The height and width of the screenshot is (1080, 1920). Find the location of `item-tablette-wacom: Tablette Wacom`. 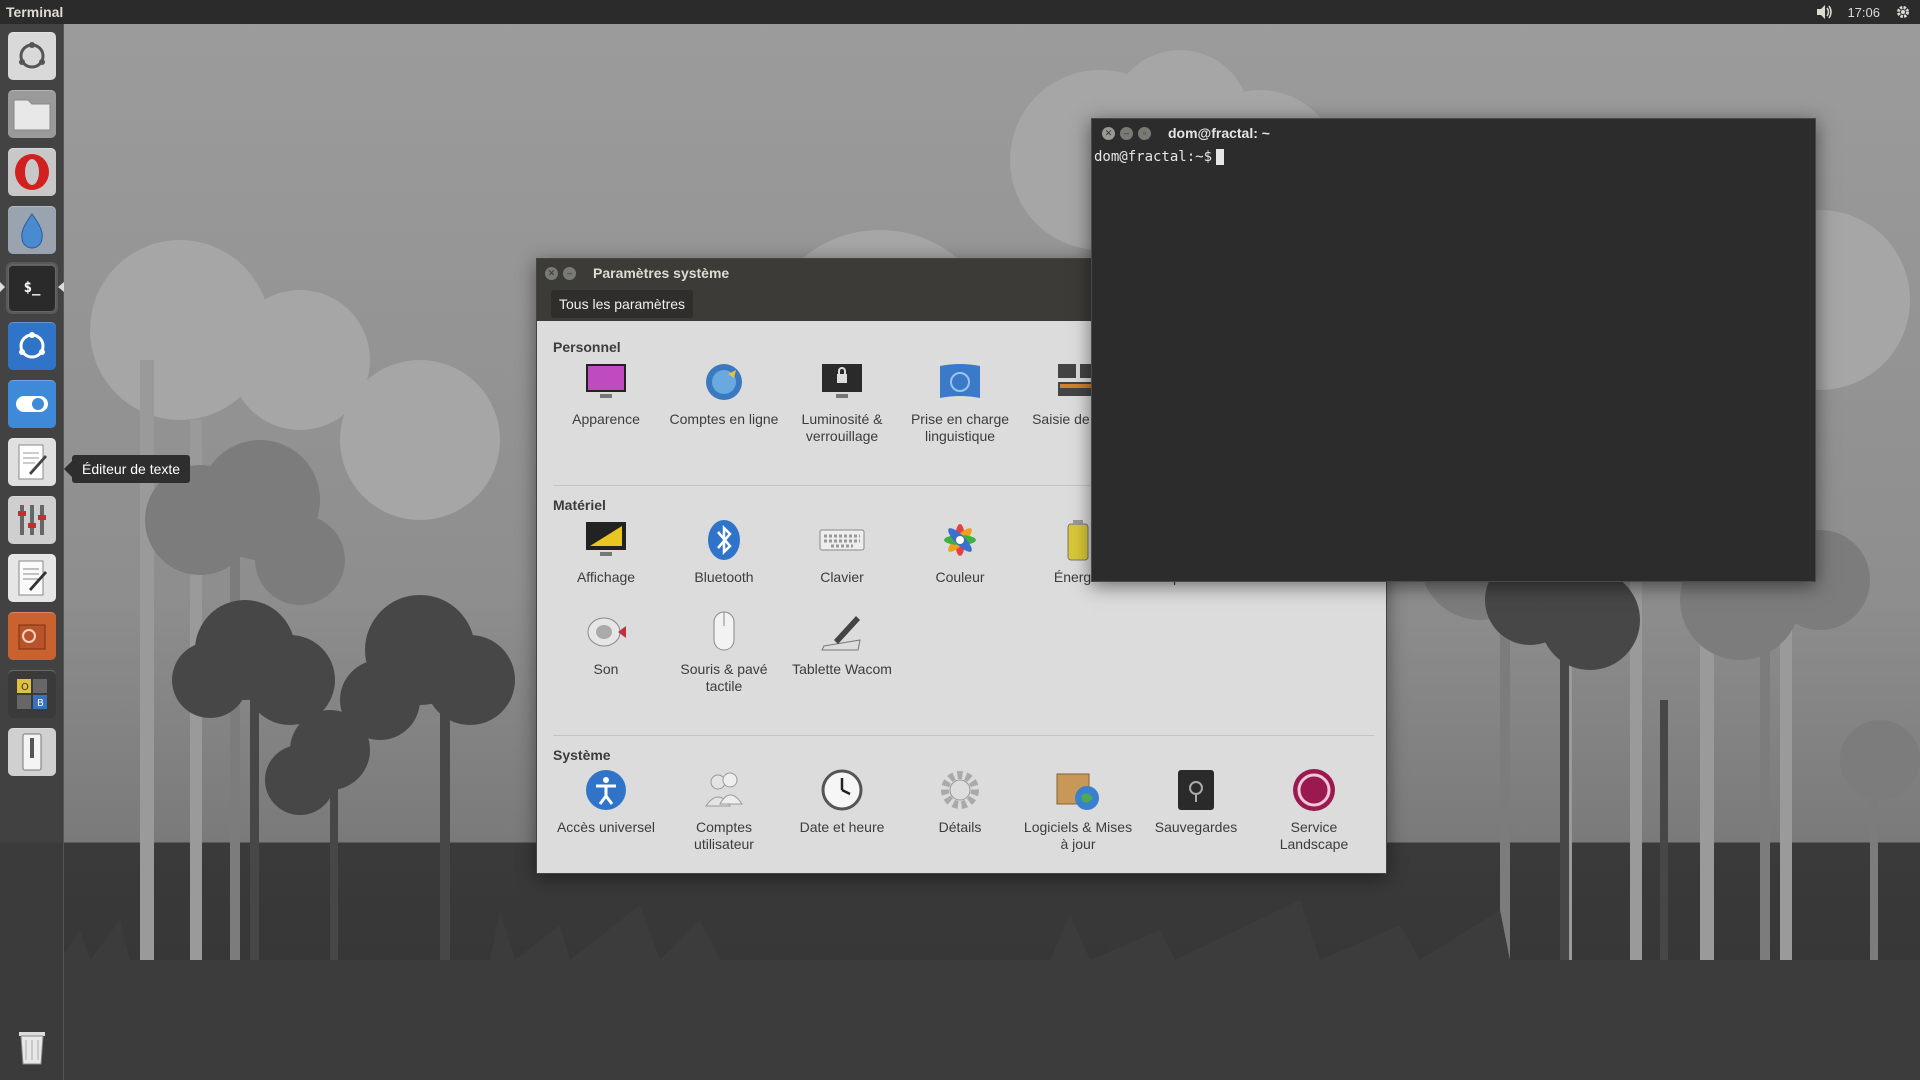

item-tablette-wacom: Tablette Wacom is located at coordinates (842, 643).